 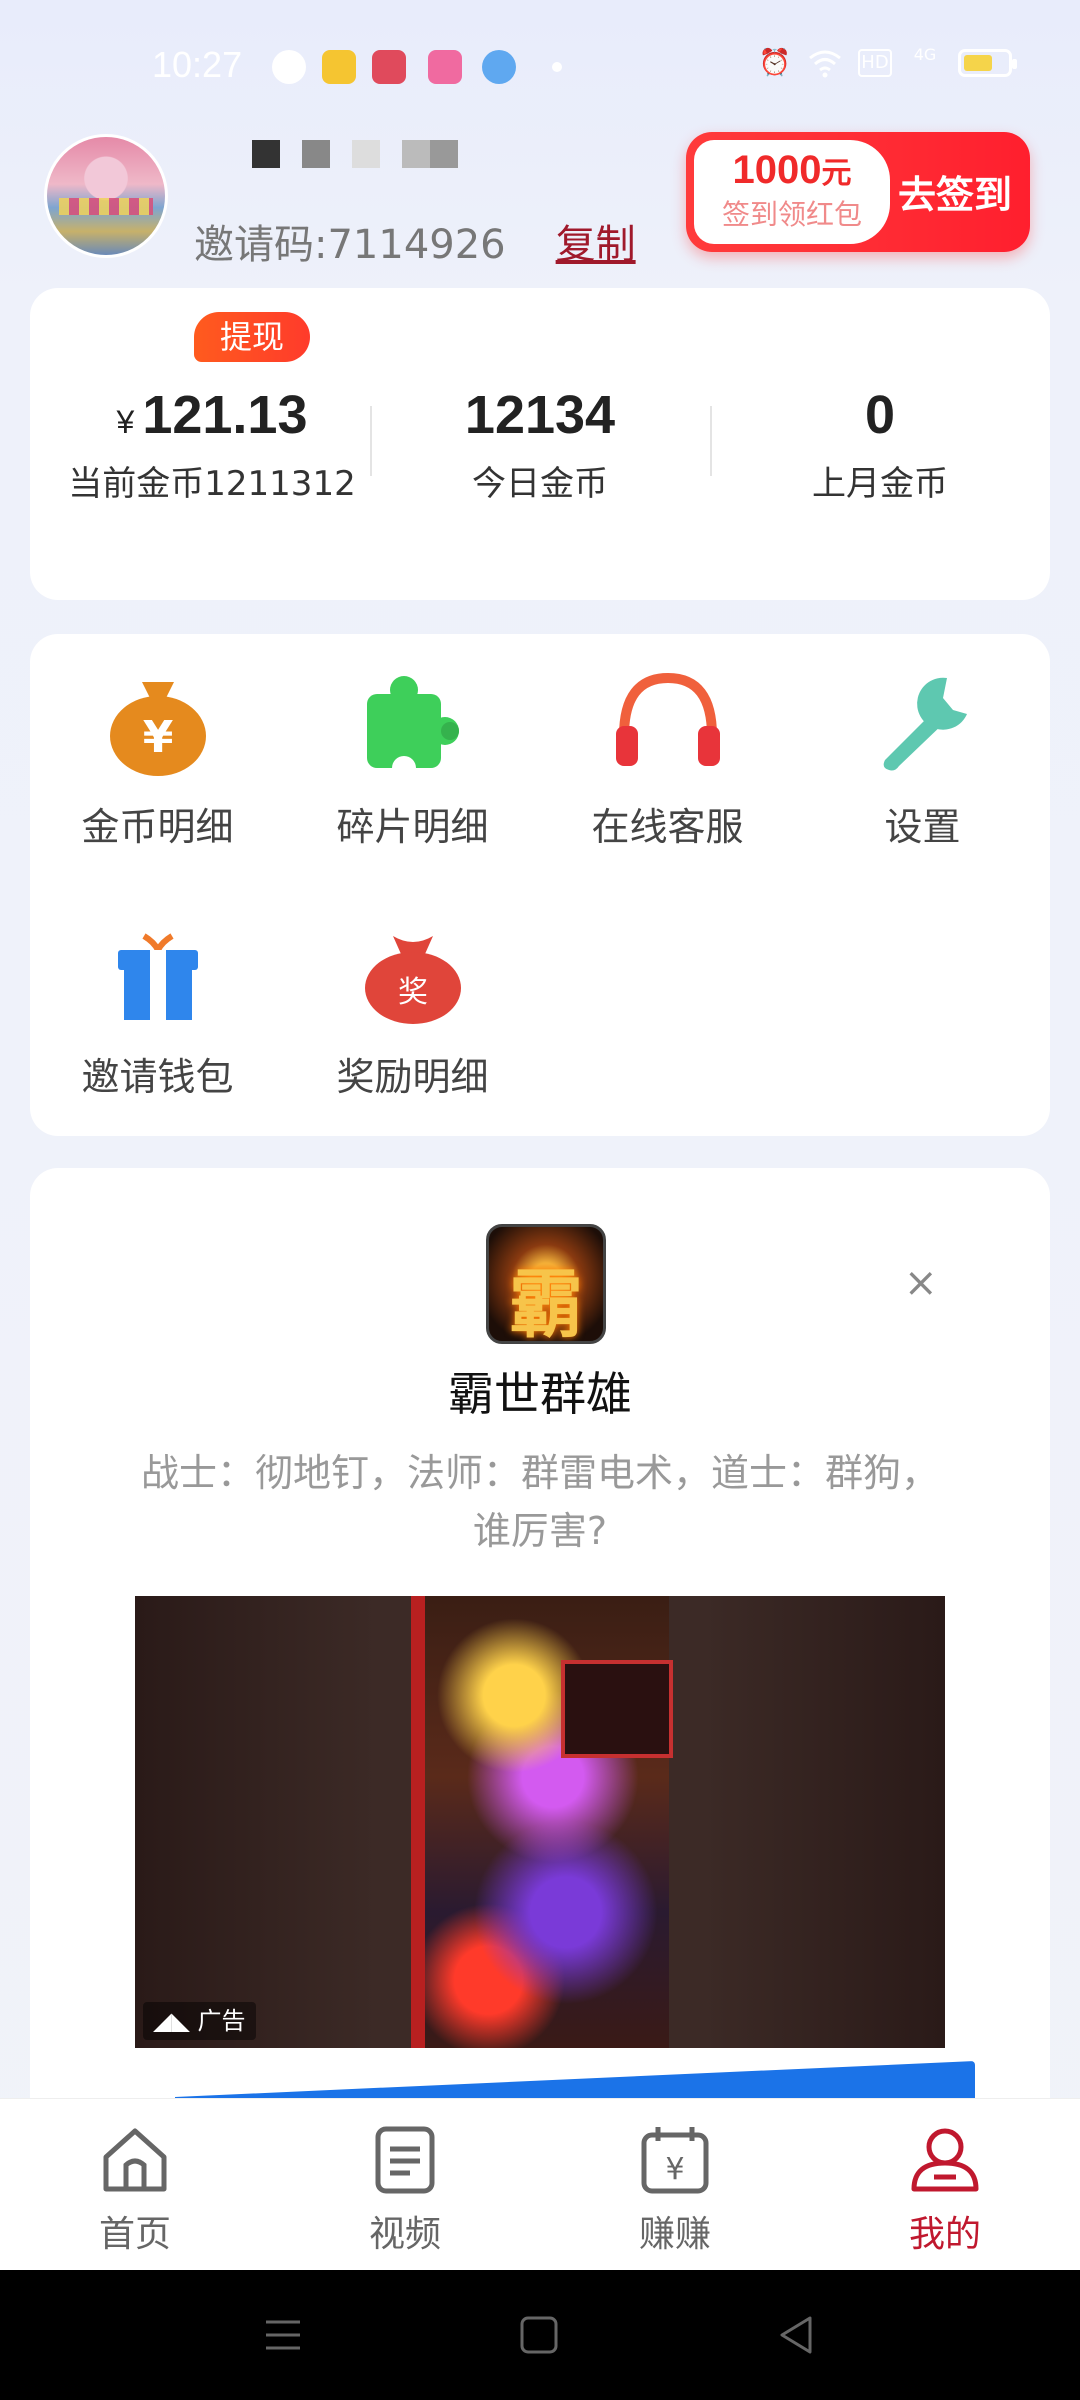 I want to click on ad-app-icon: 霸, so click(x=546, y=1284).